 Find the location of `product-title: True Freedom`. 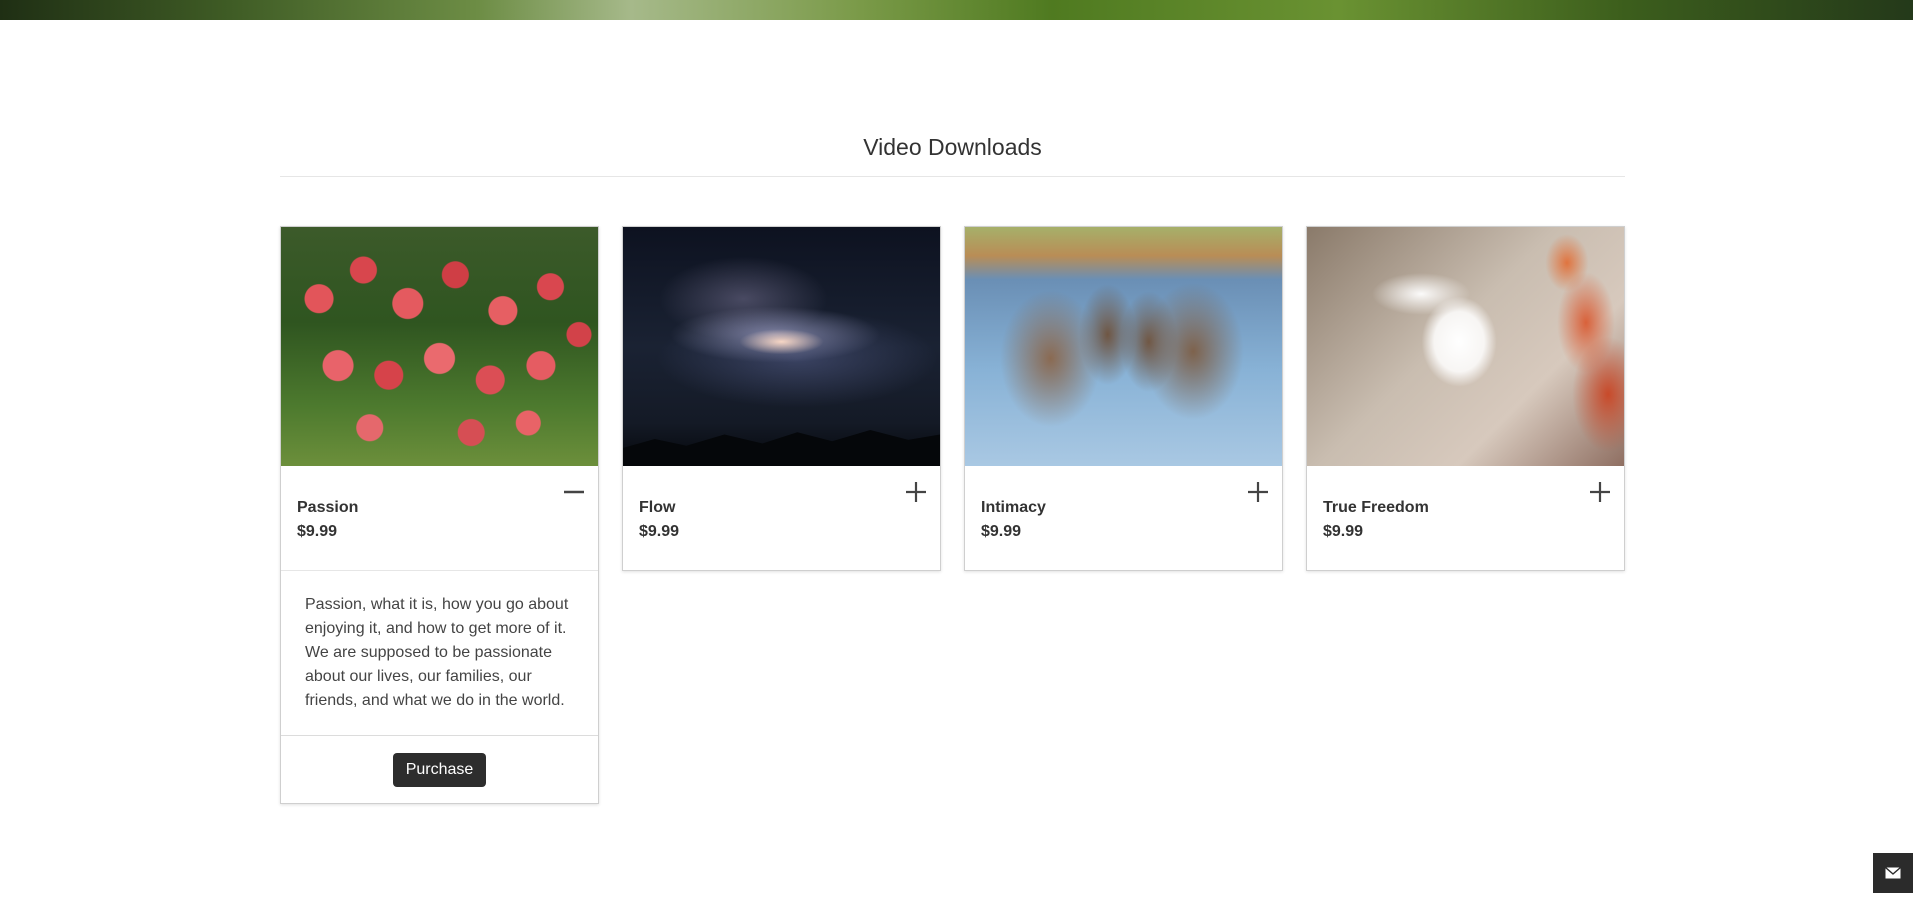

product-title: True Freedom is located at coordinates (1376, 507).